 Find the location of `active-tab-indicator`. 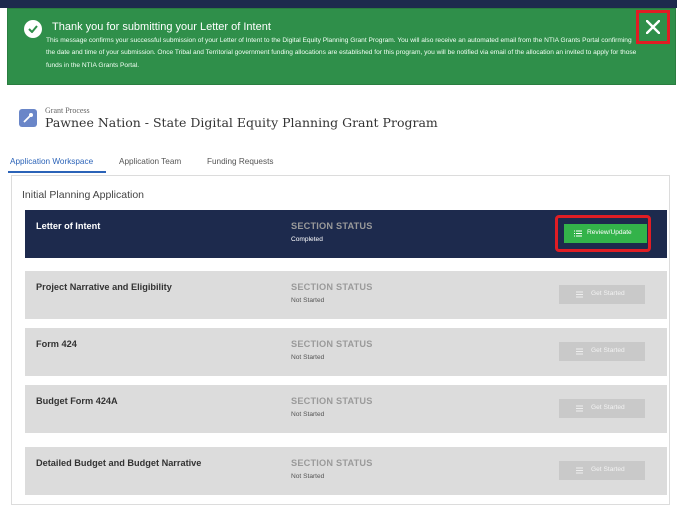

active-tab-indicator is located at coordinates (57, 172).